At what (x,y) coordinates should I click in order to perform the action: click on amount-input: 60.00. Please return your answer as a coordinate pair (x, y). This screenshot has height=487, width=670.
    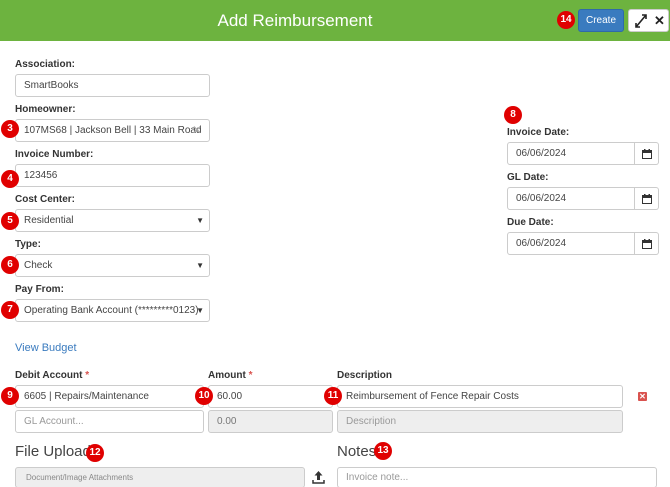
    Looking at the image, I should click on (270, 396).